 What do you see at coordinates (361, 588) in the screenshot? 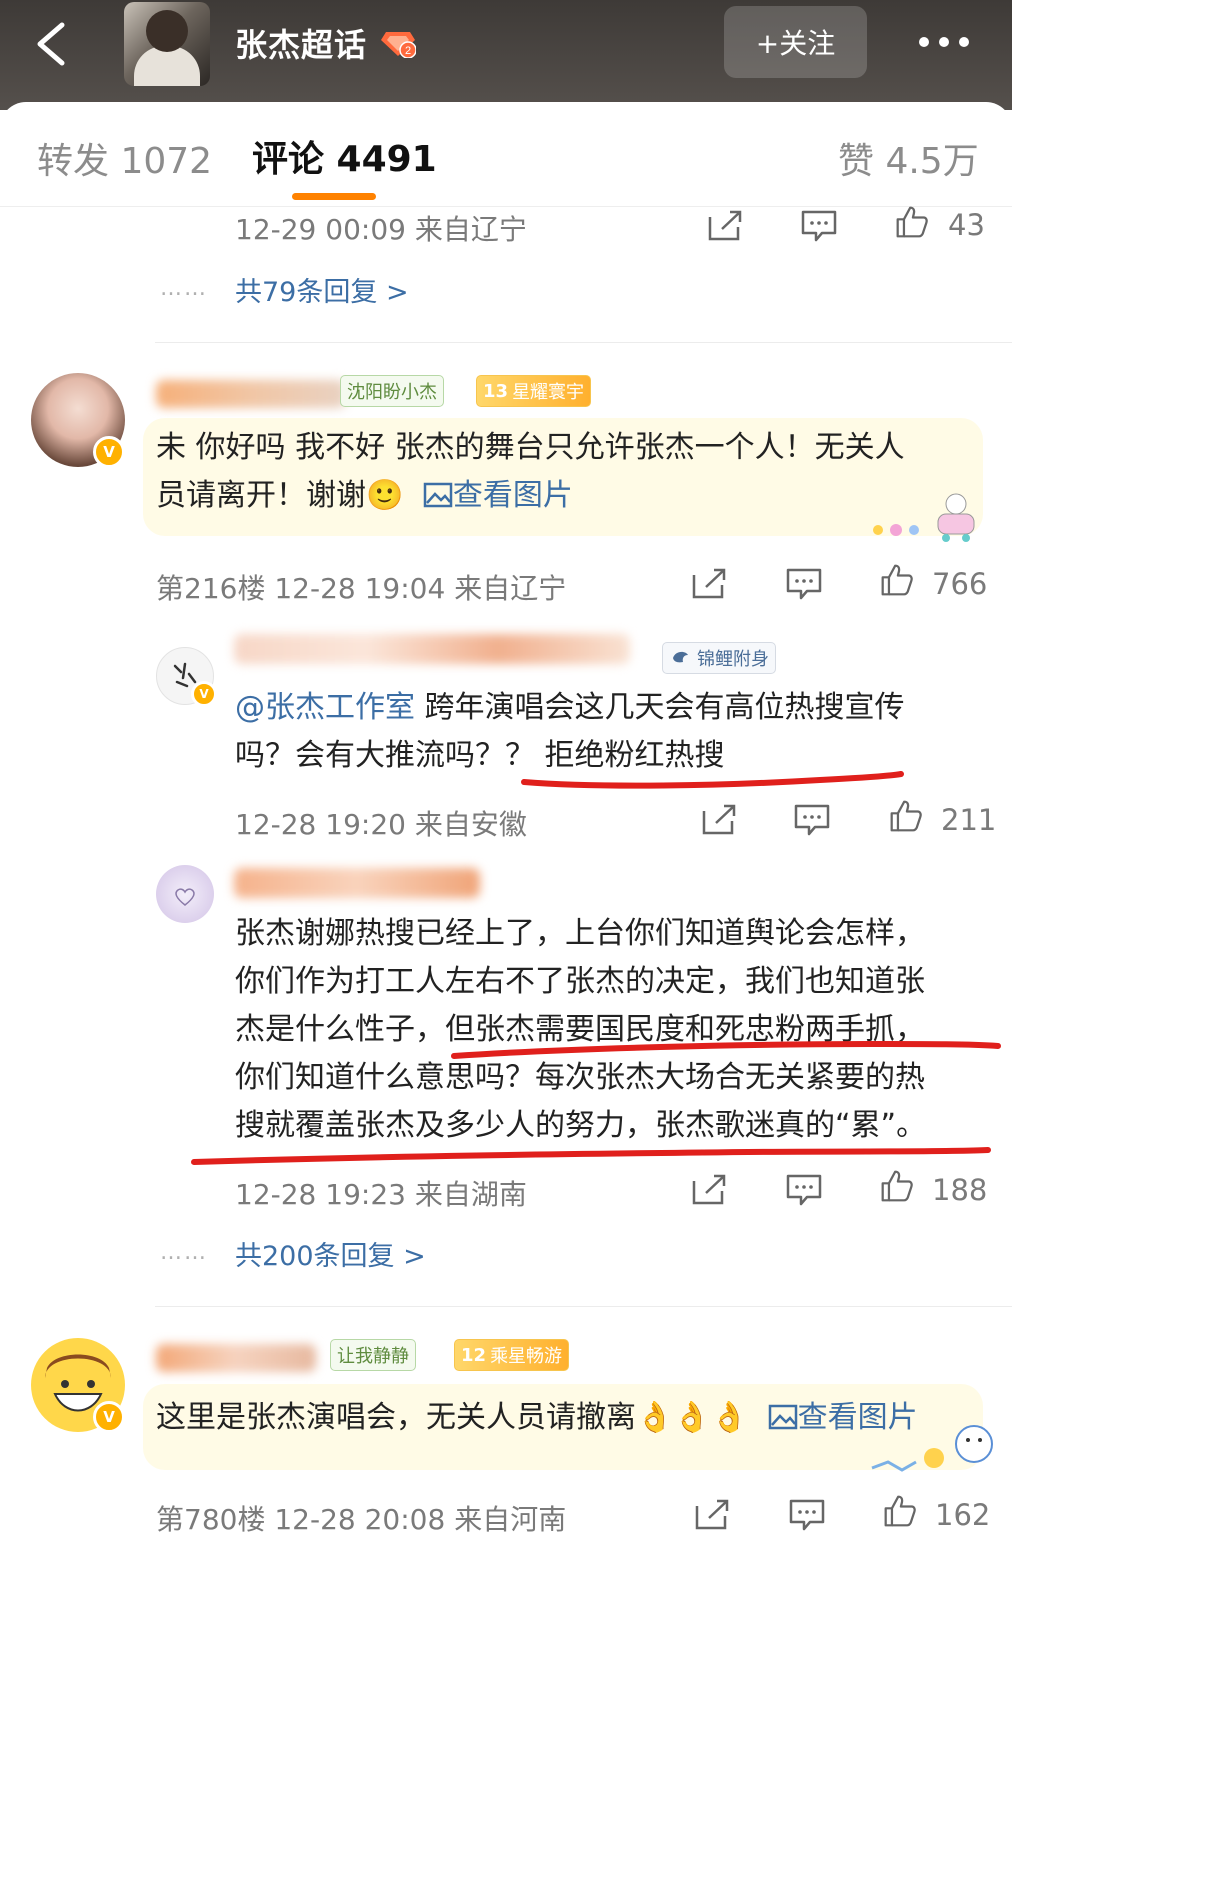
I see `comment-meta: 第216楼 12-28 19:04 来自辽宁` at bounding box center [361, 588].